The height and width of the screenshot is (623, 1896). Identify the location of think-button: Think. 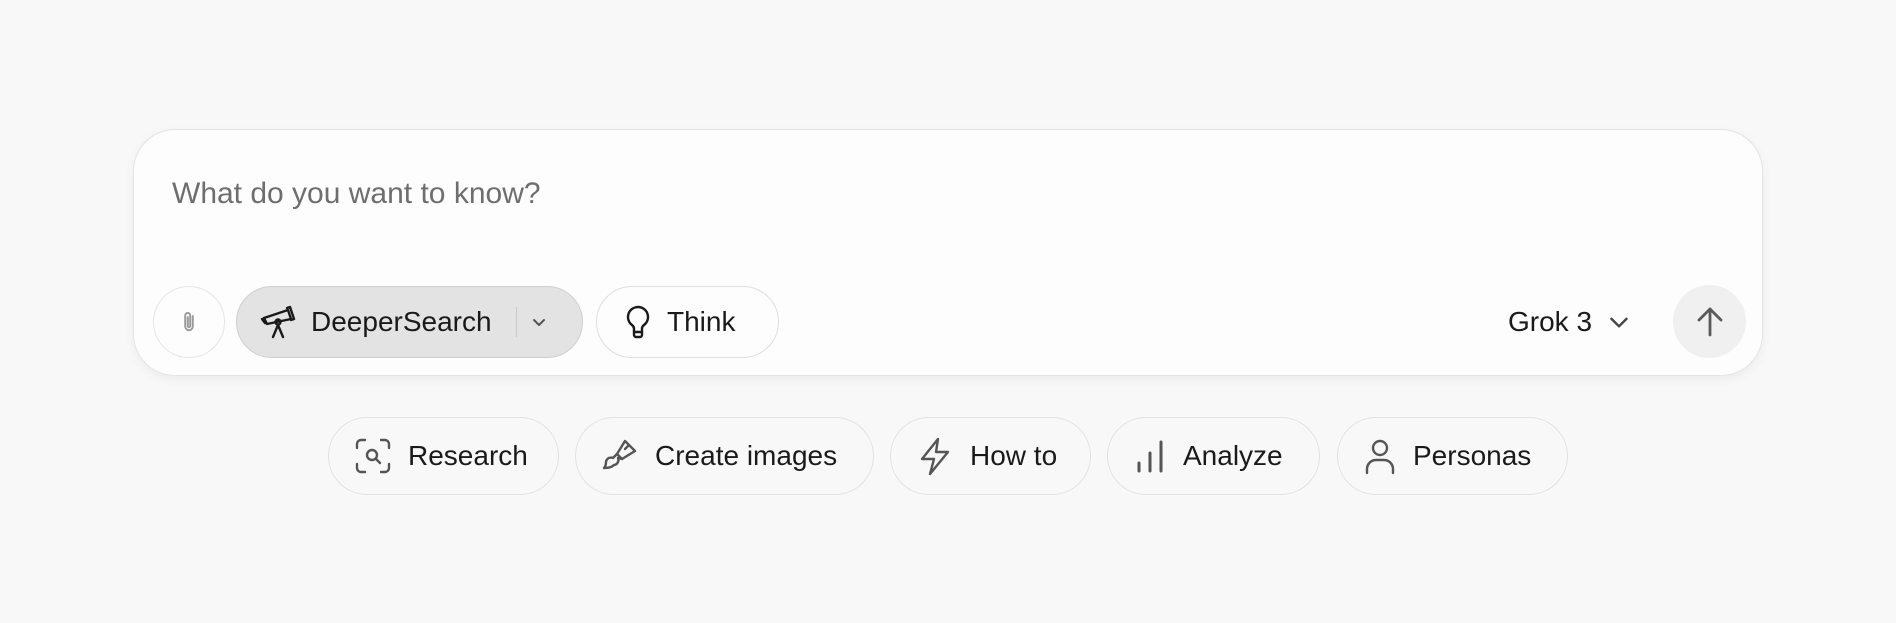
(687, 322).